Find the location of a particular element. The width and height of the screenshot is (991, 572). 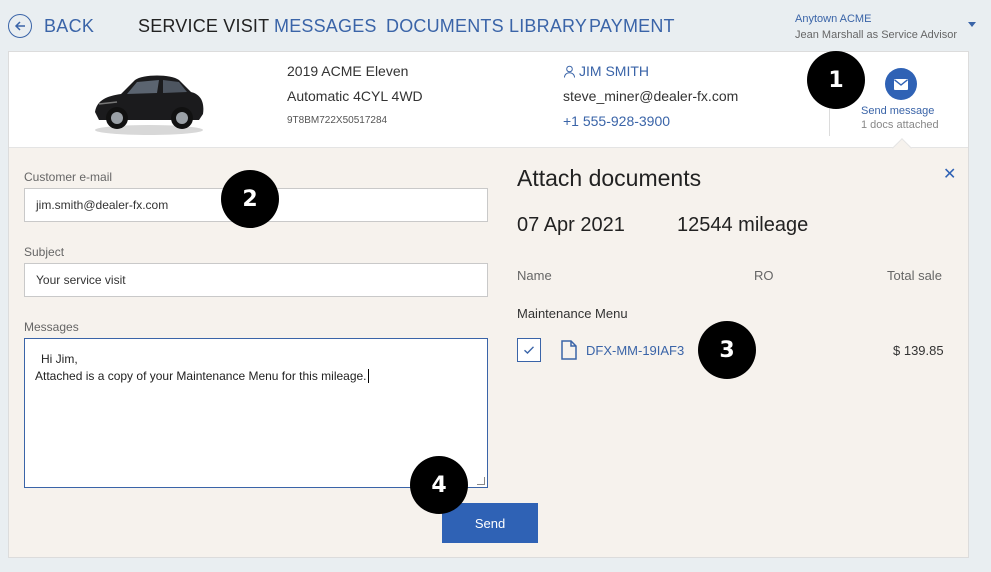

email-label: Customer e-mail is located at coordinates (68, 177).